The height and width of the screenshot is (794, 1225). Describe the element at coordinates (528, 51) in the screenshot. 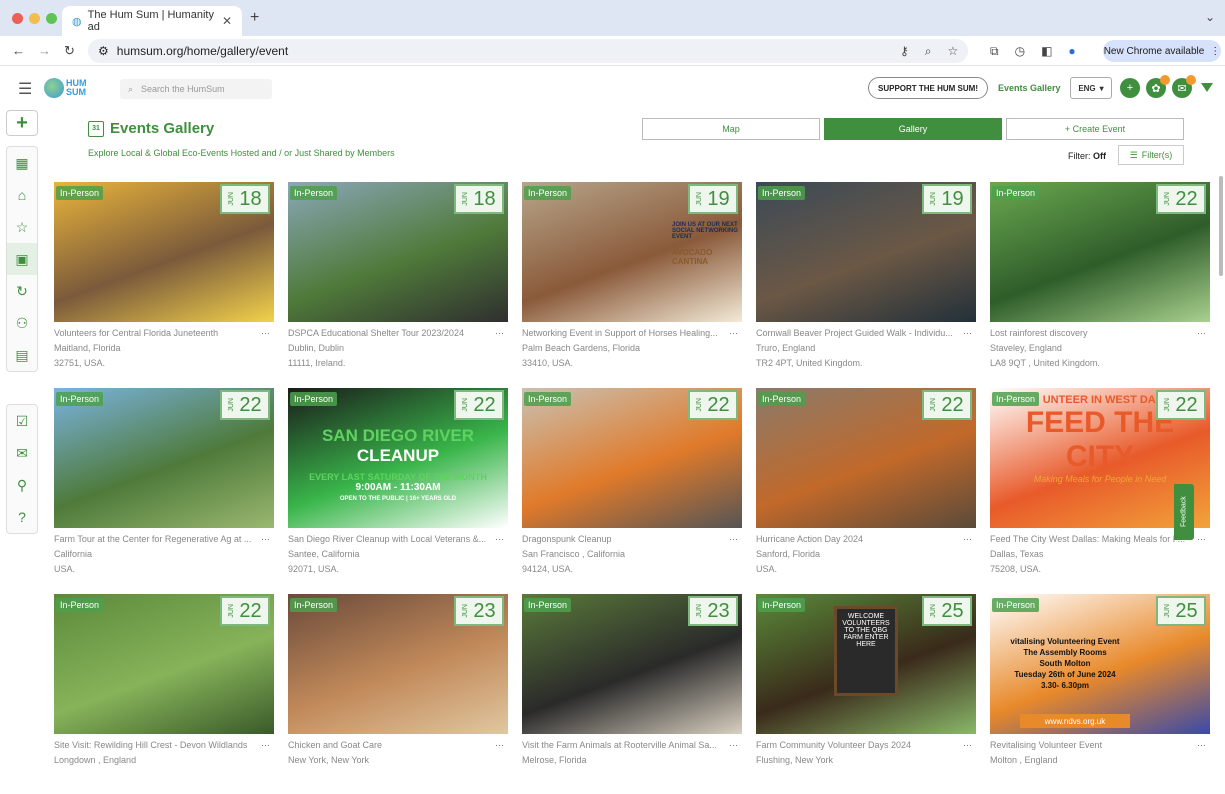

I see `url-input: ⚙ humsum.org/home/gallery/event` at that location.